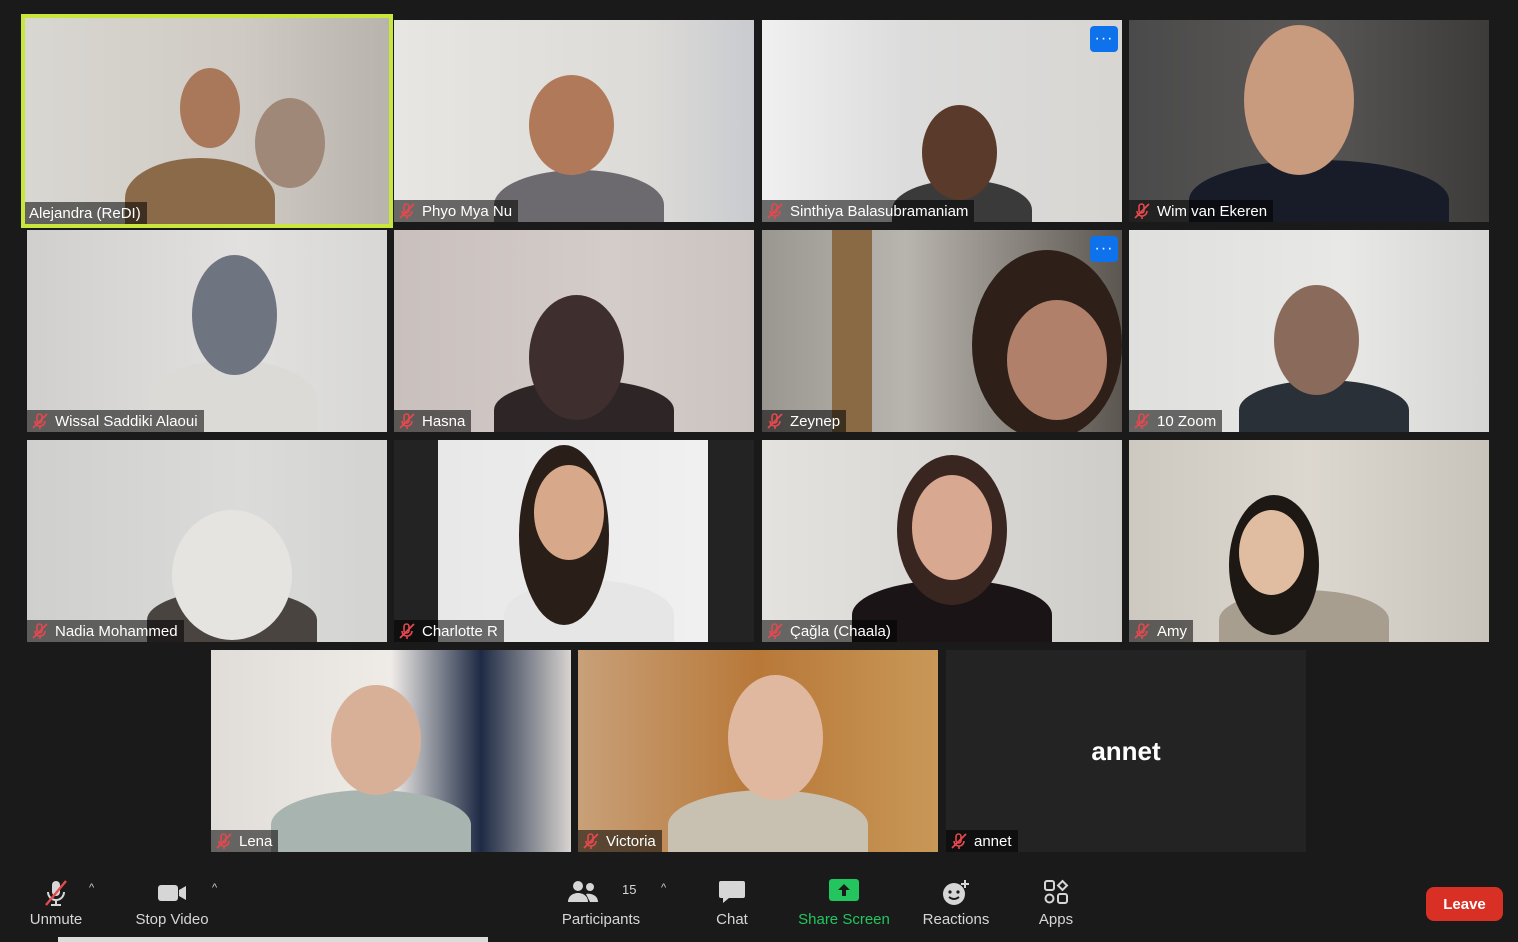  Describe the element at coordinates (583, 891) in the screenshot. I see `participants-icon` at that location.